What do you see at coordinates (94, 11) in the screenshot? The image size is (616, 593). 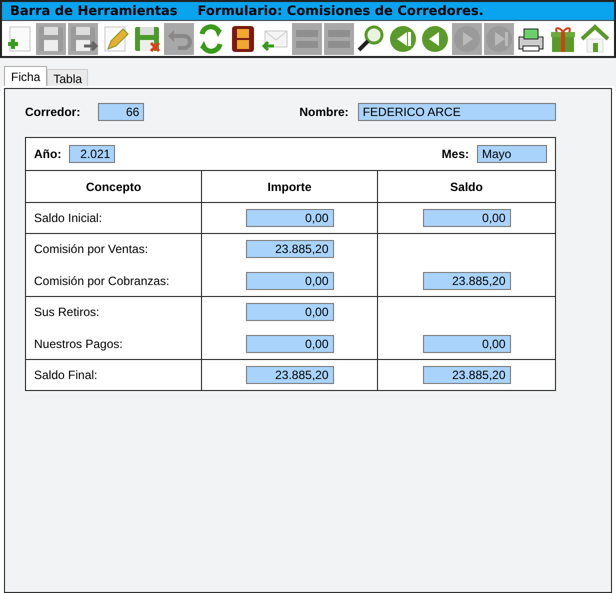 I see `title-text: Barra de Herramientas` at bounding box center [94, 11].